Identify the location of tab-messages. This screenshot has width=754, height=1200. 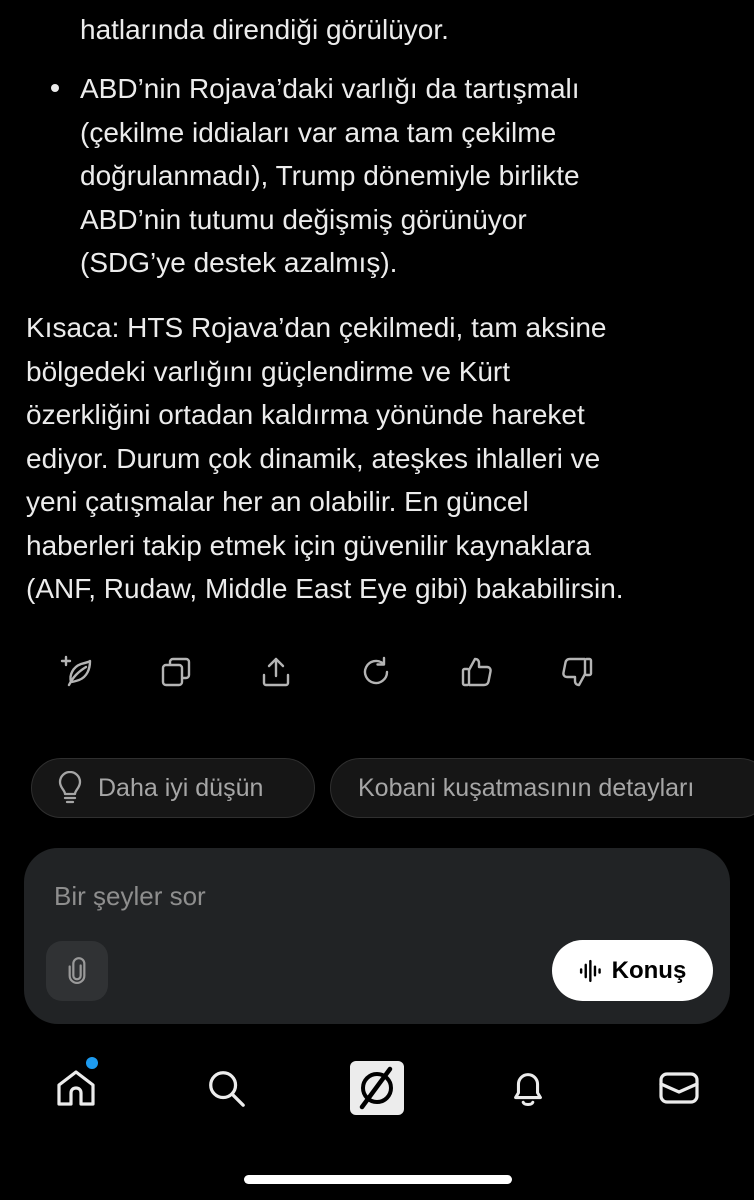
(679, 1088).